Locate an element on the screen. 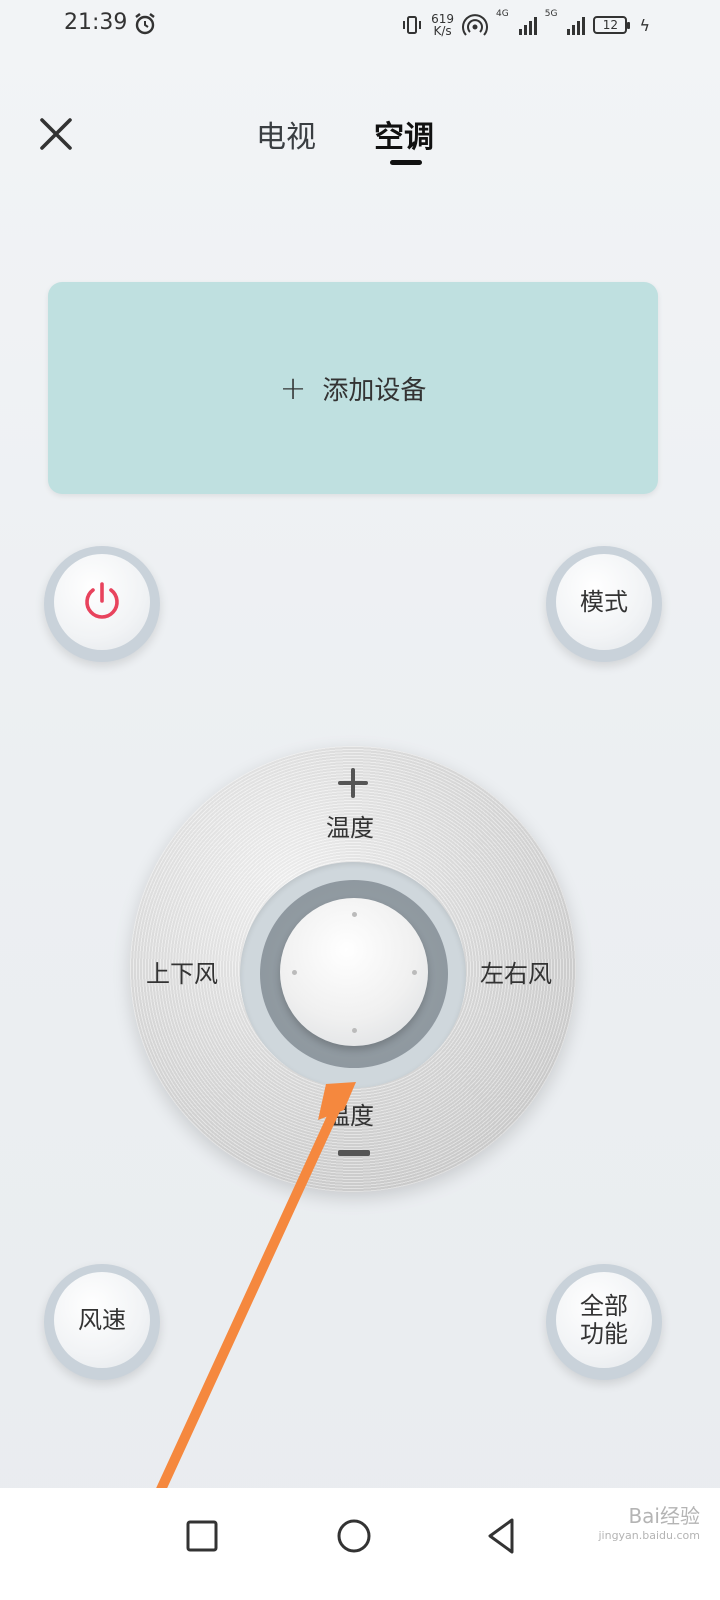  all-functions-face: 全部 功能 is located at coordinates (604, 1320).